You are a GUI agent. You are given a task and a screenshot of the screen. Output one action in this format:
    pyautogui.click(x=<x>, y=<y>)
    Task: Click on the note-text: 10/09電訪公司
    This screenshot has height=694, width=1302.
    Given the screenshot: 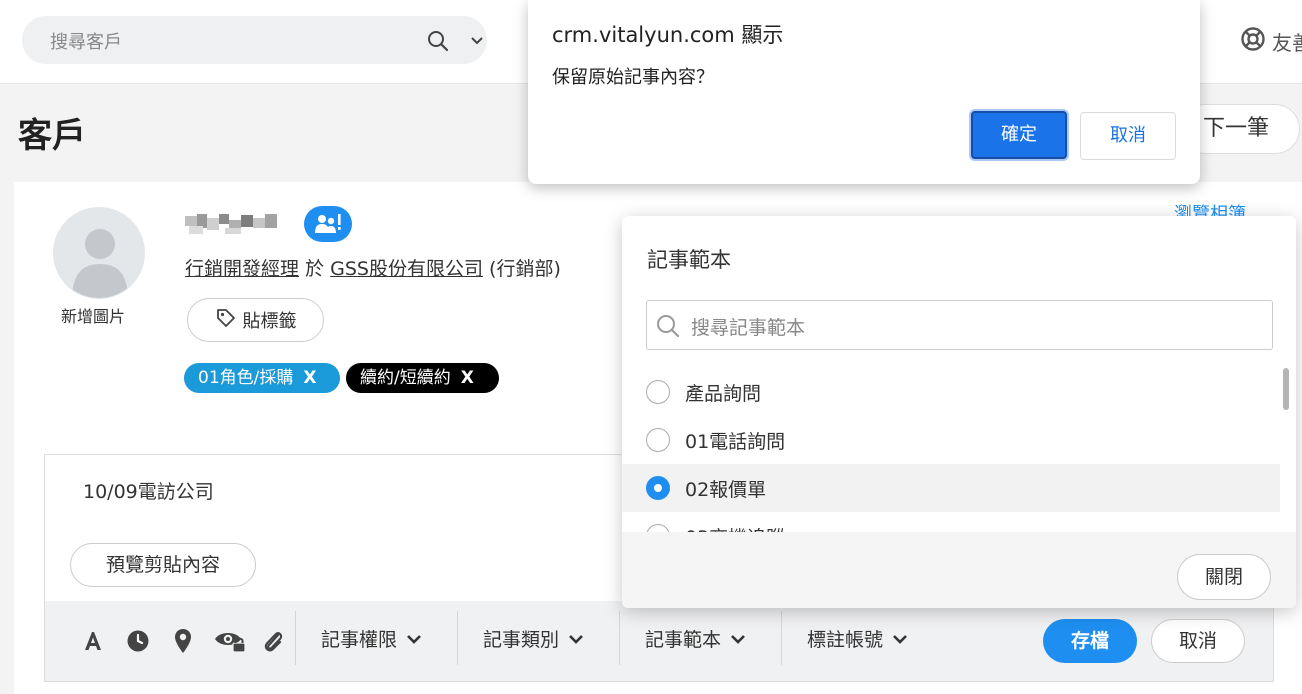 What is the action you would take?
    pyautogui.click(x=148, y=490)
    